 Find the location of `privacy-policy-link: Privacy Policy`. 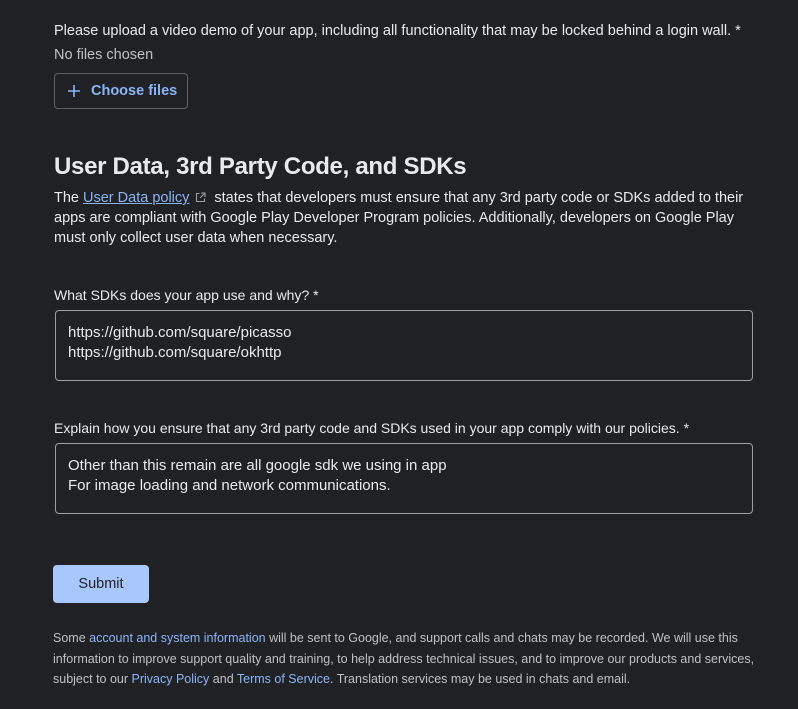

privacy-policy-link: Privacy Policy is located at coordinates (171, 679).